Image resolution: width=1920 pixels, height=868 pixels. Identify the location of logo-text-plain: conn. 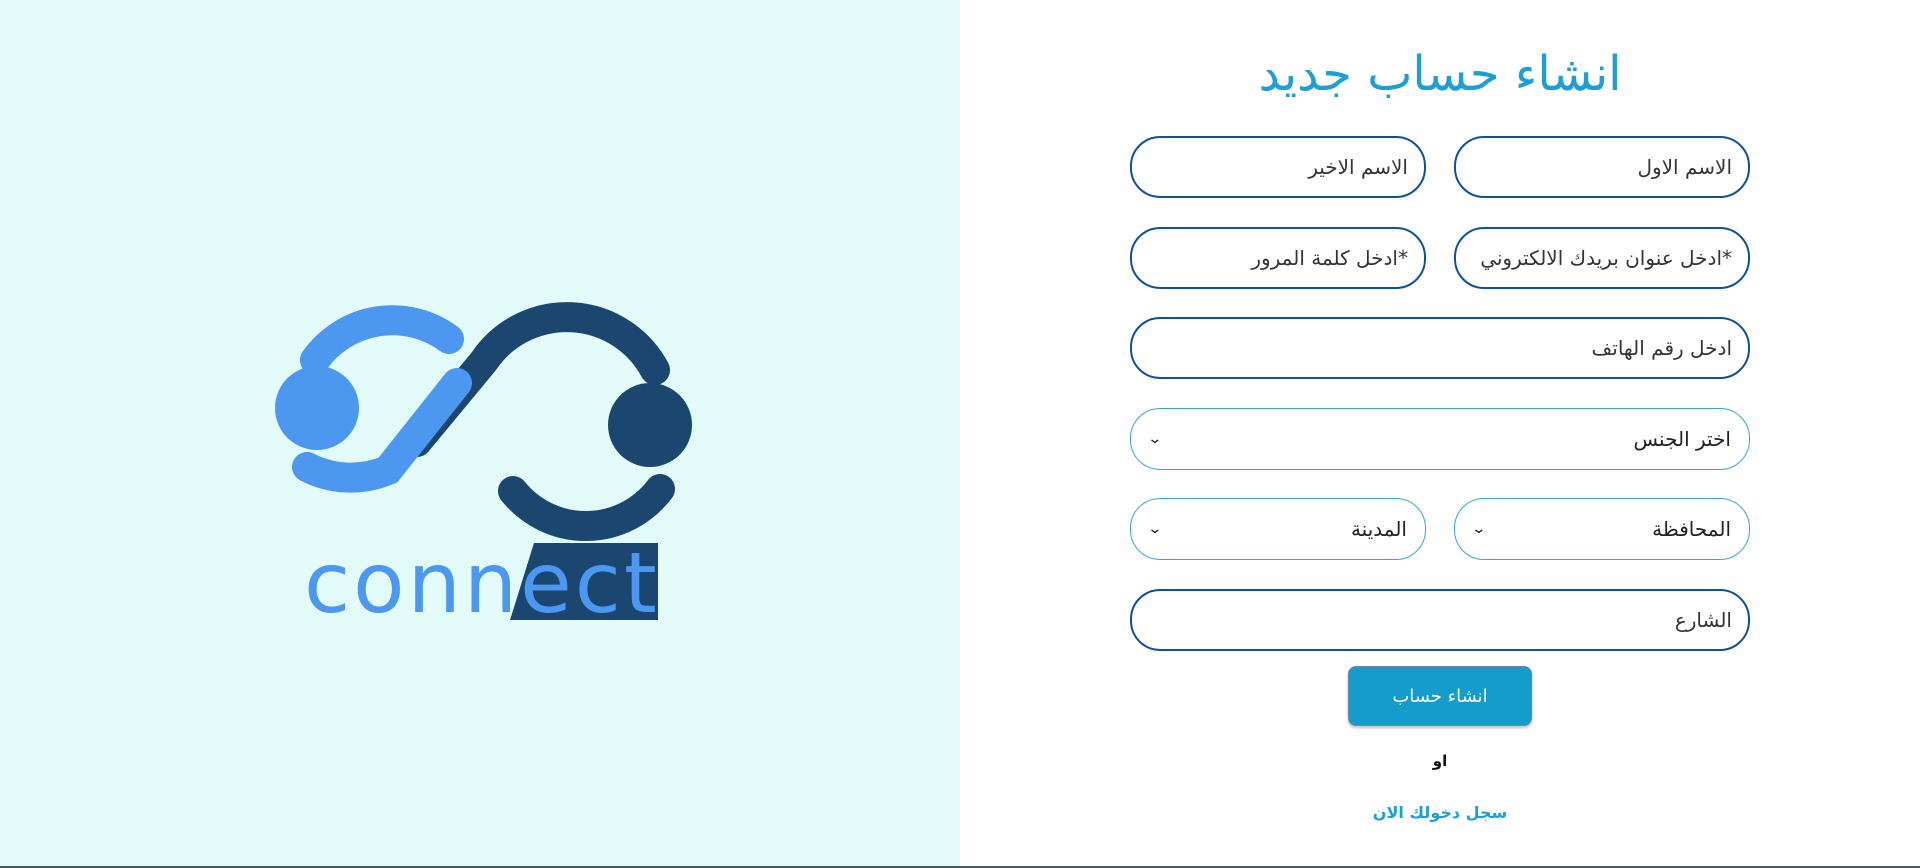
(412, 582).